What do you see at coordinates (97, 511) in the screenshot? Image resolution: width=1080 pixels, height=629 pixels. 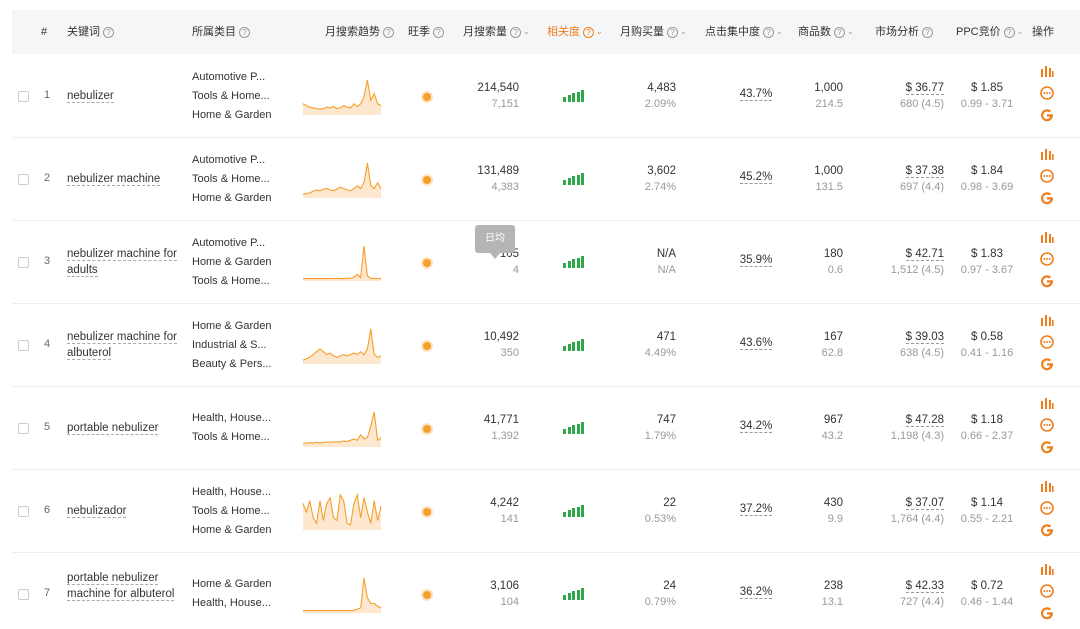 I see `keyword-text: nebulizador` at bounding box center [97, 511].